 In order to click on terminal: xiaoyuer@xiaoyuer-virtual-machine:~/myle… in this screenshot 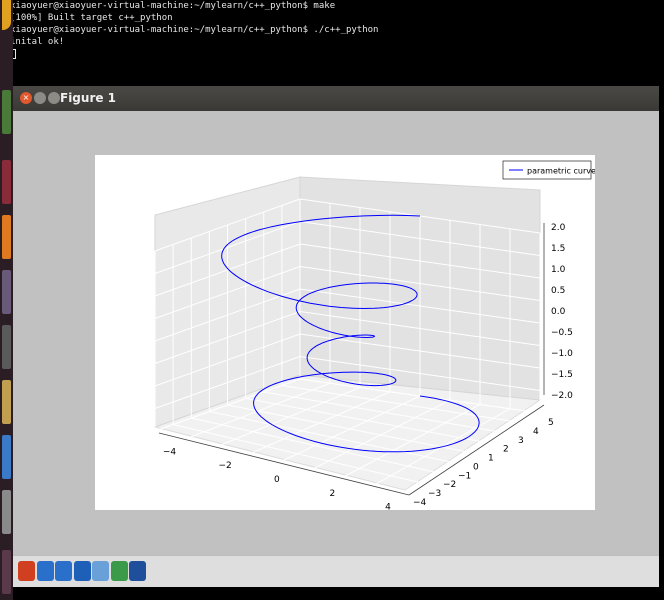, I will do `click(332, 43)`.